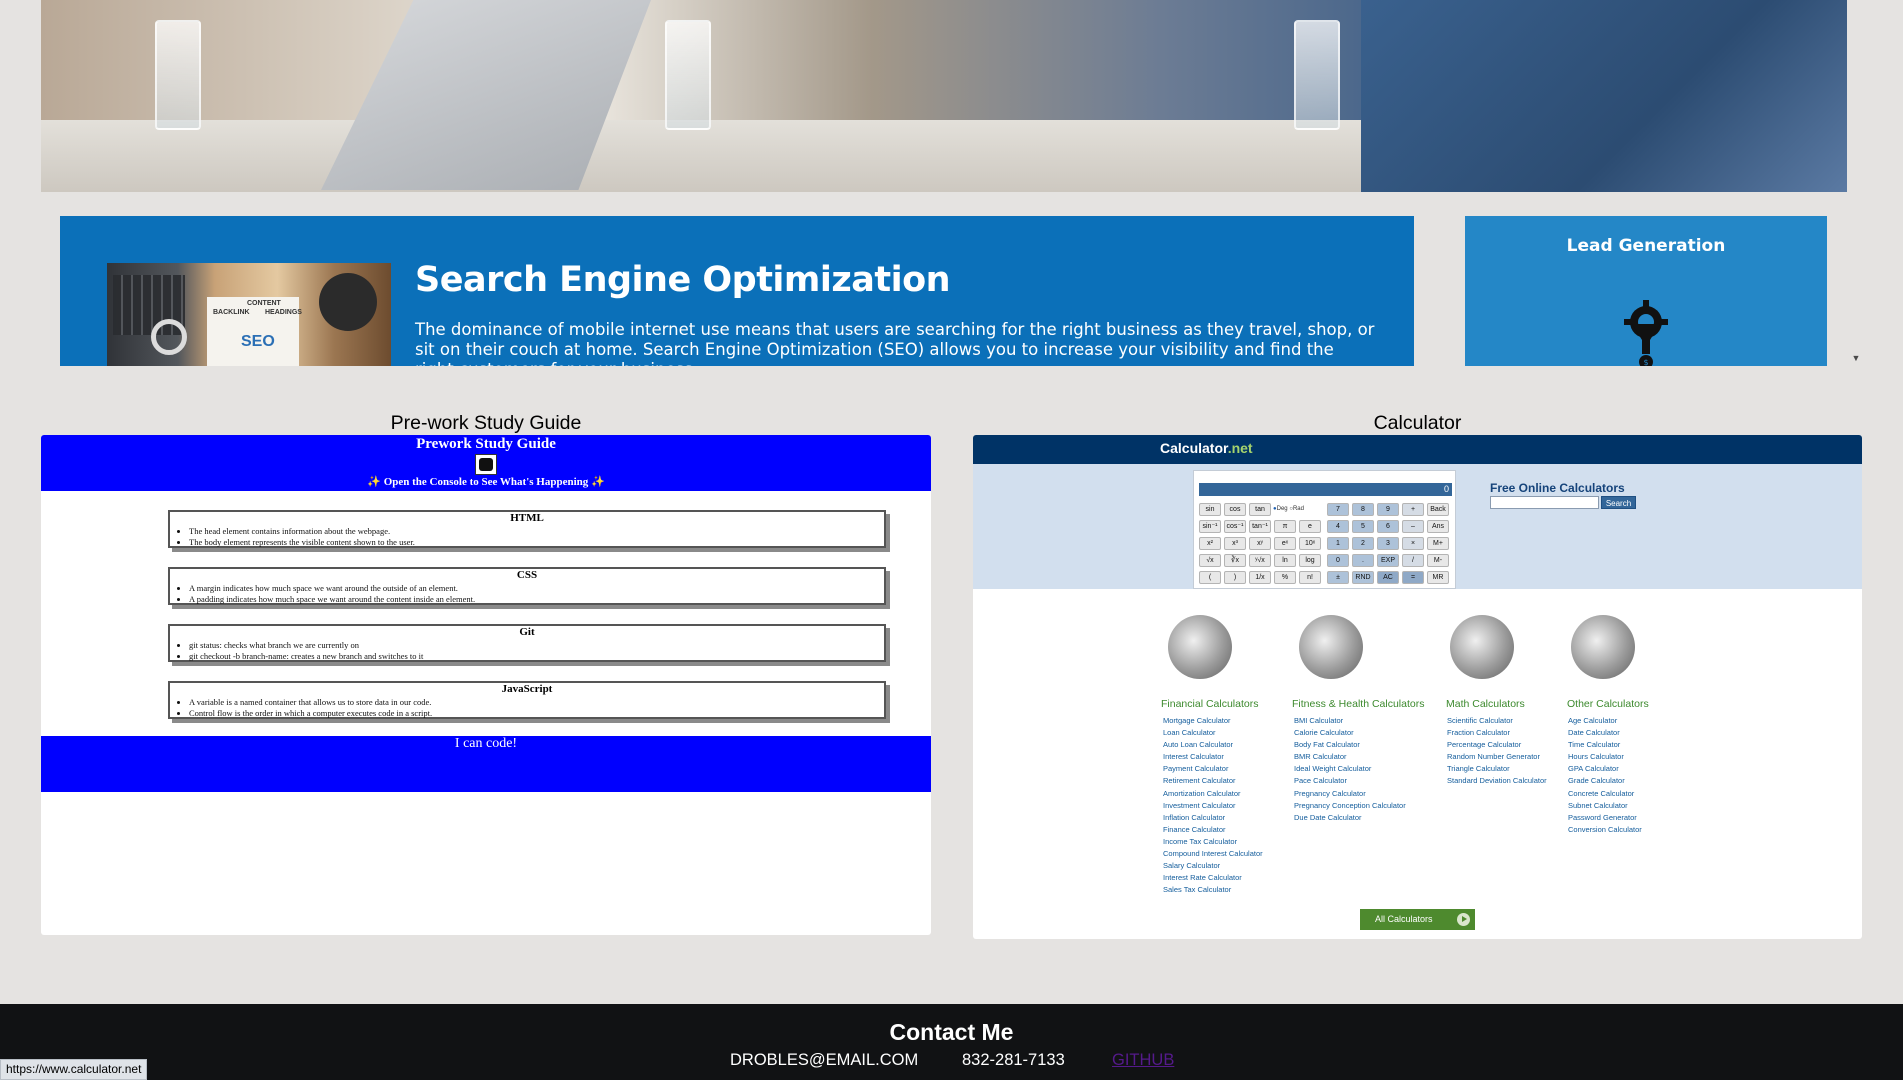 The height and width of the screenshot is (1080, 1903). Describe the element at coordinates (1497, 781) in the screenshot. I see `calc-link: Standard Deviation Calculator` at that location.